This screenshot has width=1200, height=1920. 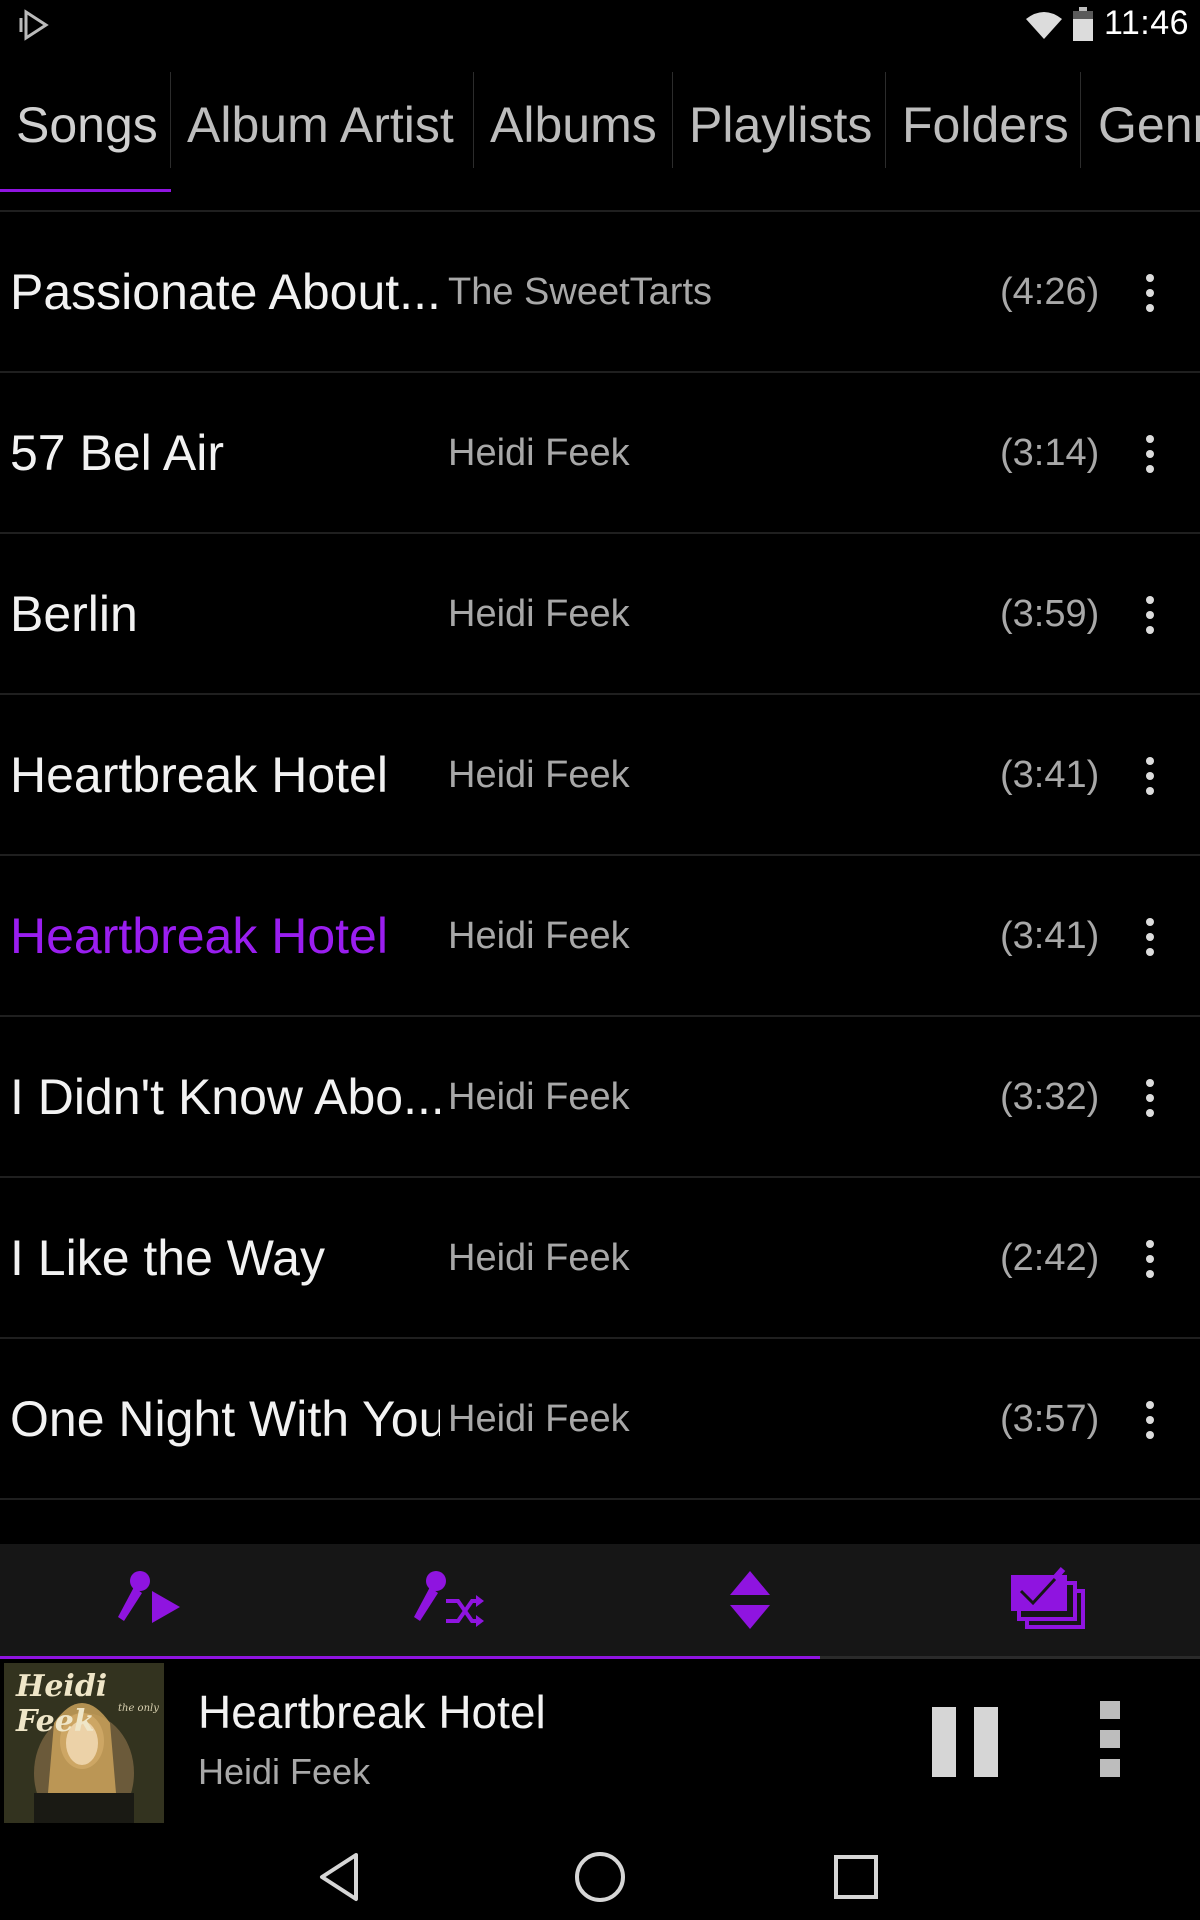 What do you see at coordinates (966, 1742) in the screenshot?
I see `pause-icon` at bounding box center [966, 1742].